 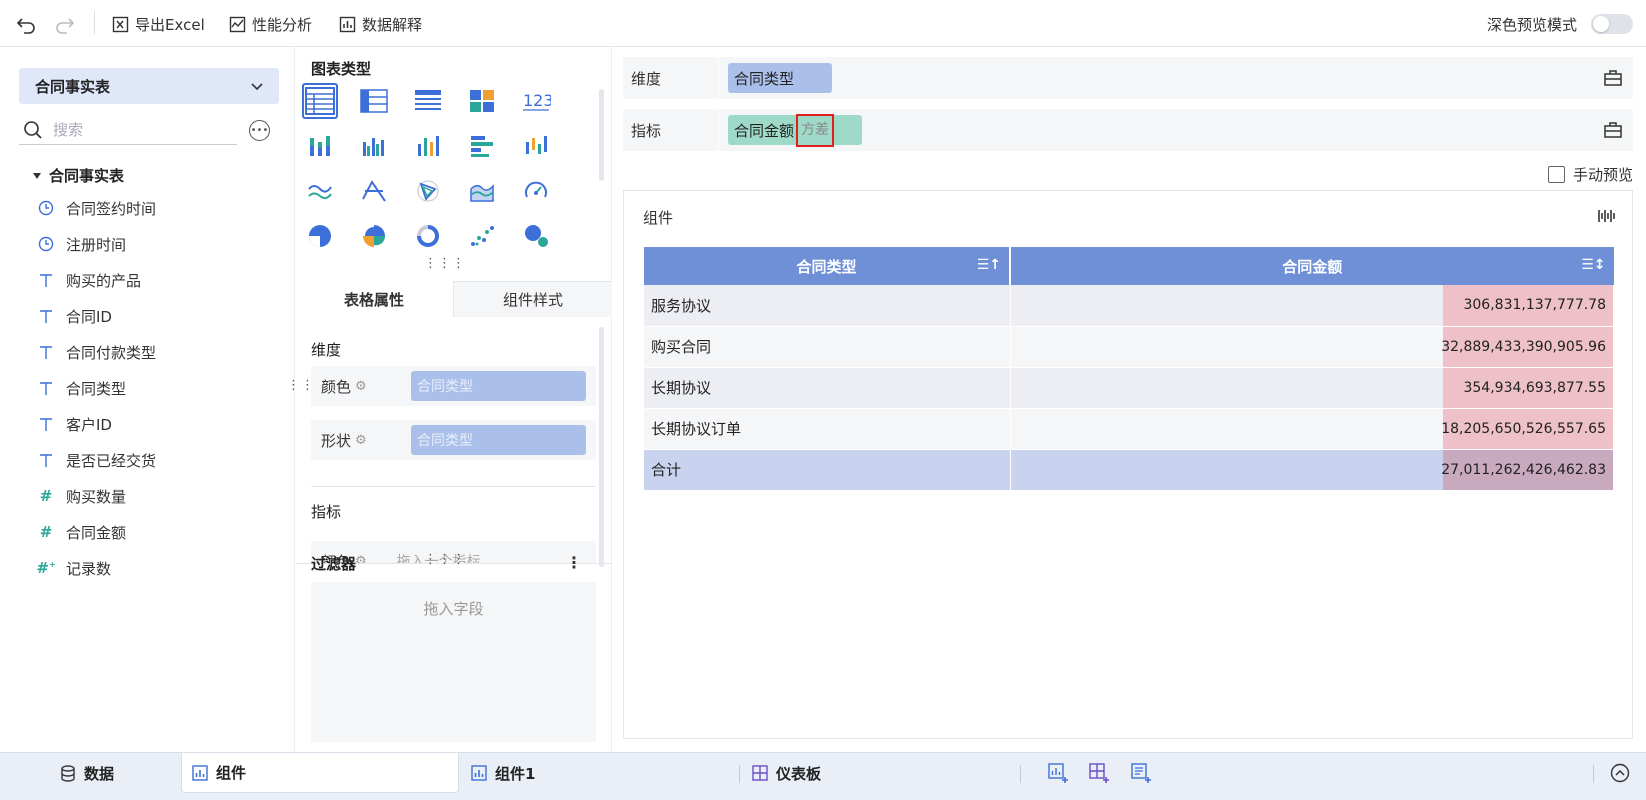 What do you see at coordinates (374, 191) in the screenshot?
I see `radar-line-icon` at bounding box center [374, 191].